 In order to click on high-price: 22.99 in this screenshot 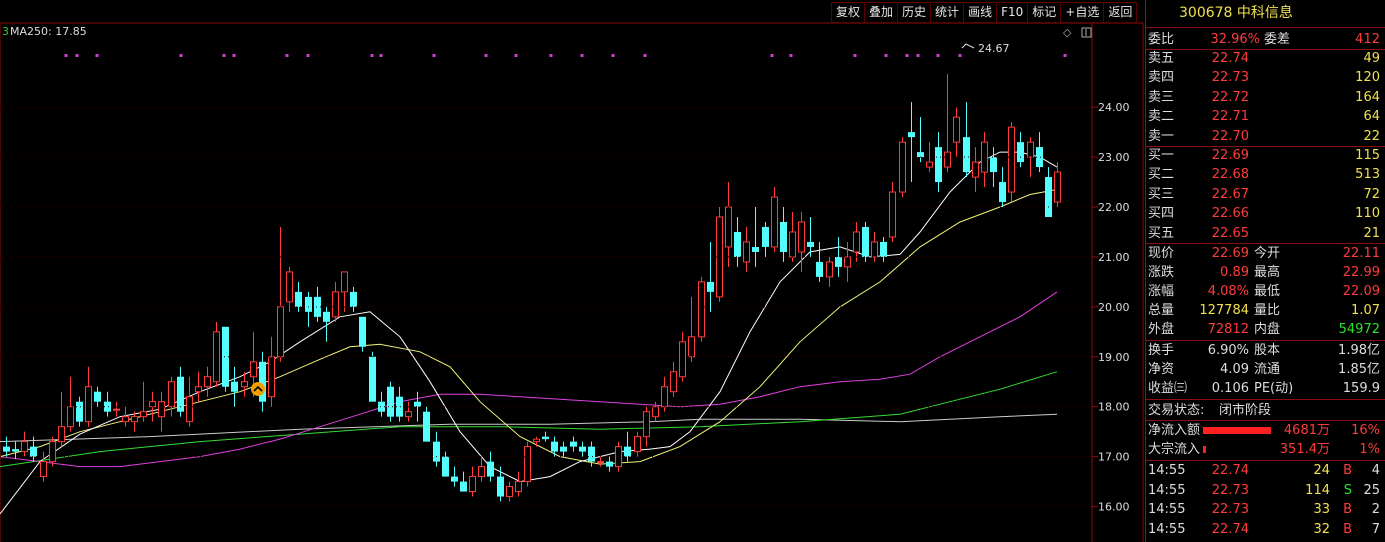, I will do `click(1361, 272)`.